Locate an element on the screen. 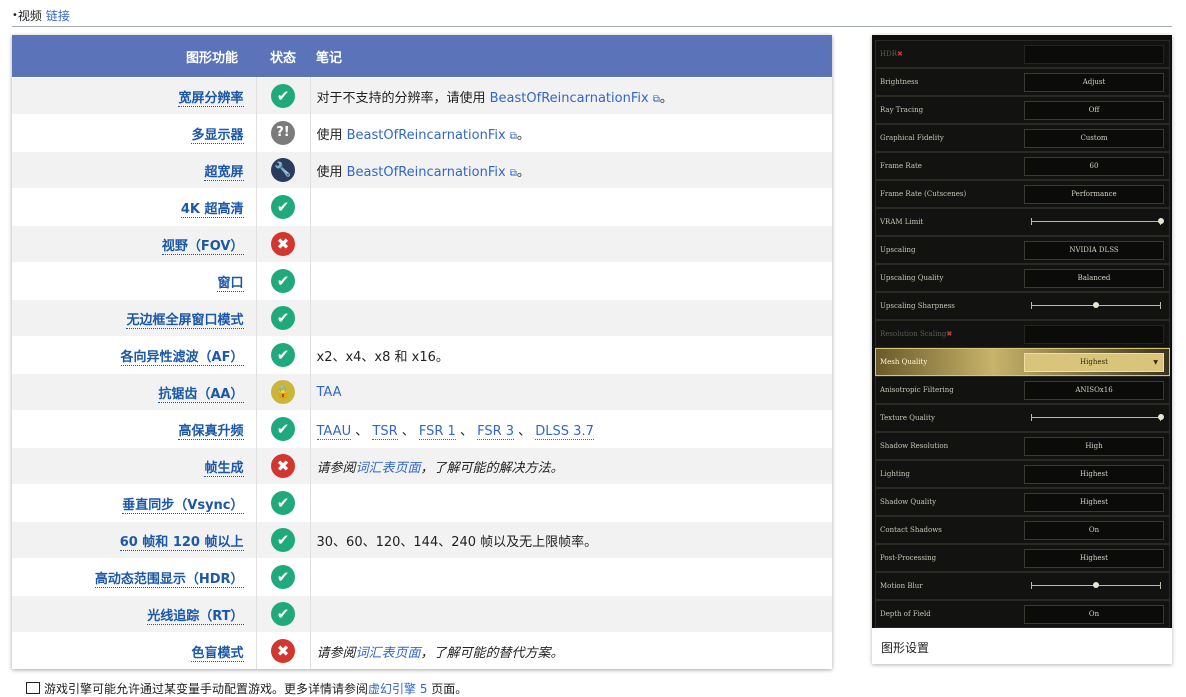  setting-row: Upscaling Sharpness is located at coordinates (1022, 306).